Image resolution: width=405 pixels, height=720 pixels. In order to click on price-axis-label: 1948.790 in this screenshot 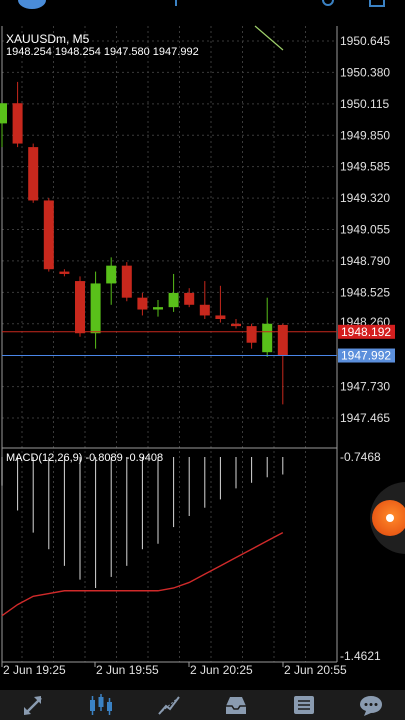, I will do `click(365, 261)`.